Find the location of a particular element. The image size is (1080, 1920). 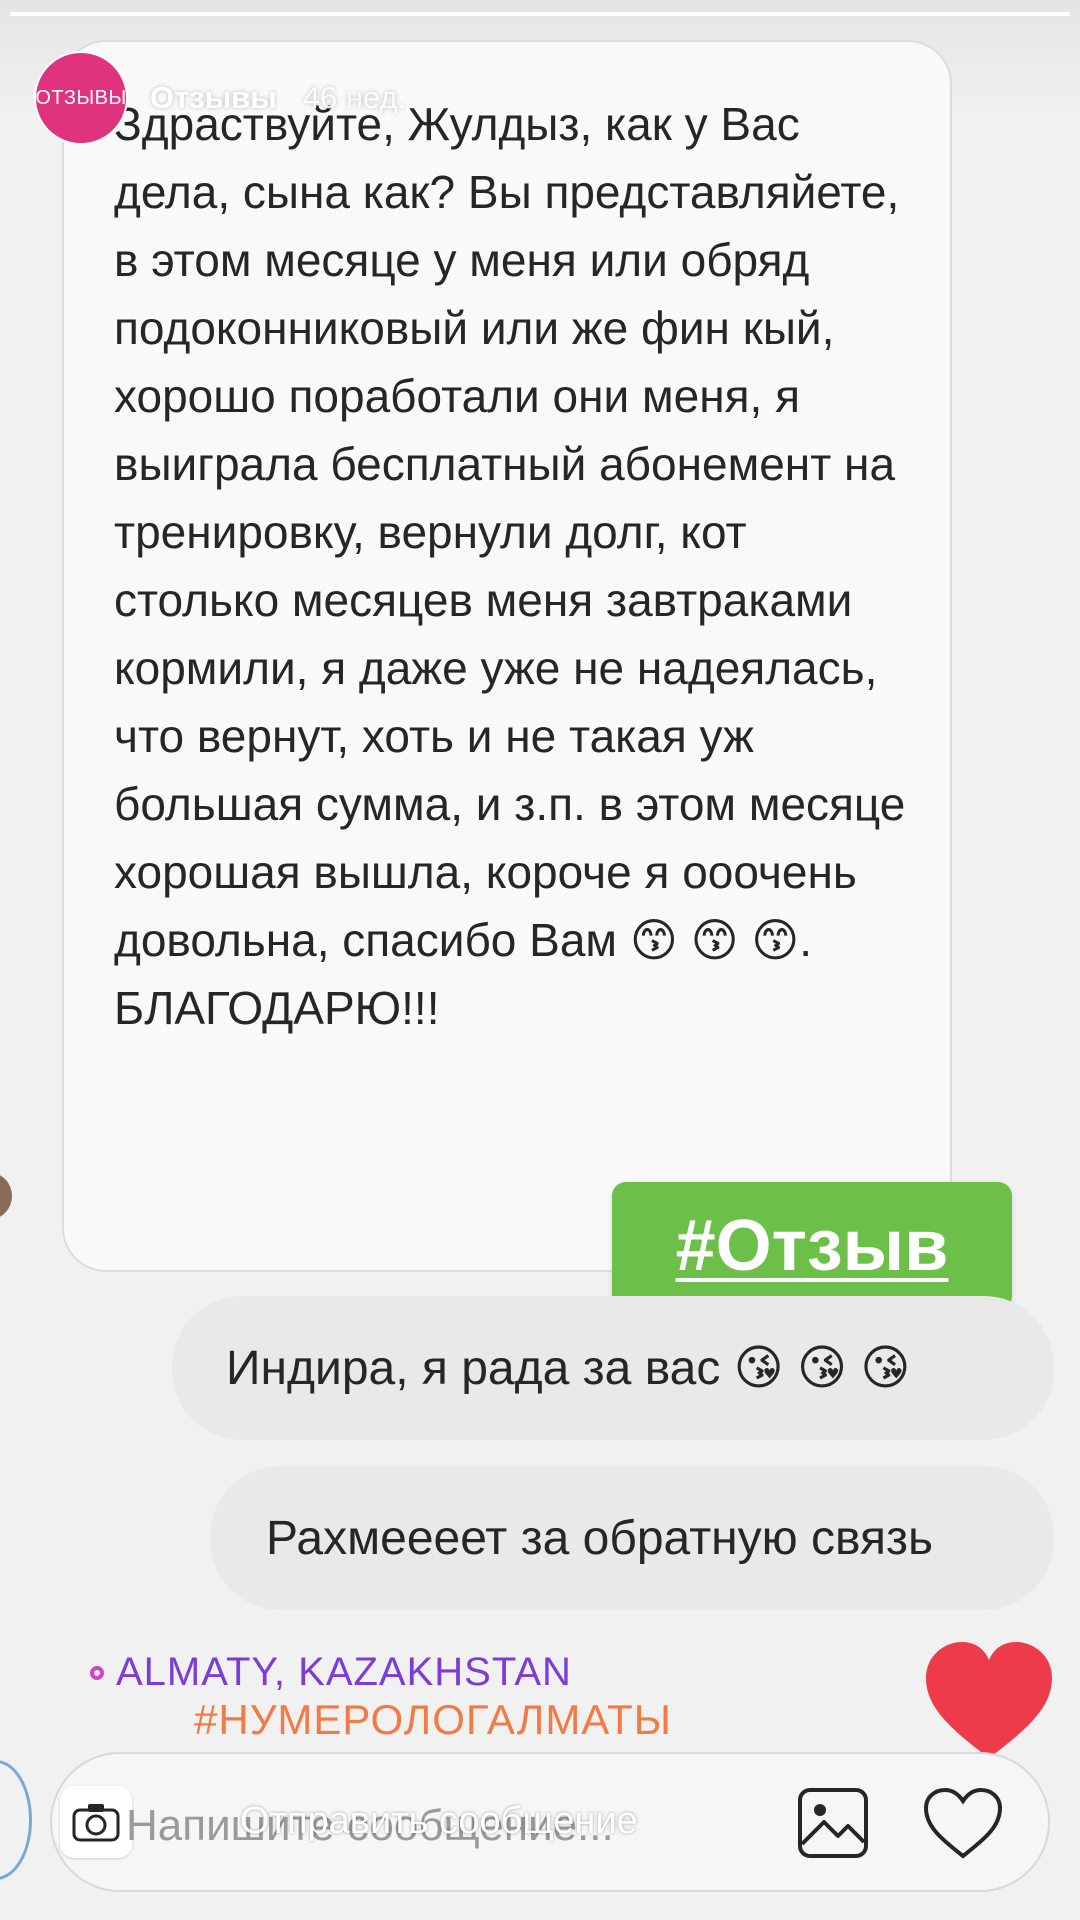

sender-avatar is located at coordinates (6, 1196).